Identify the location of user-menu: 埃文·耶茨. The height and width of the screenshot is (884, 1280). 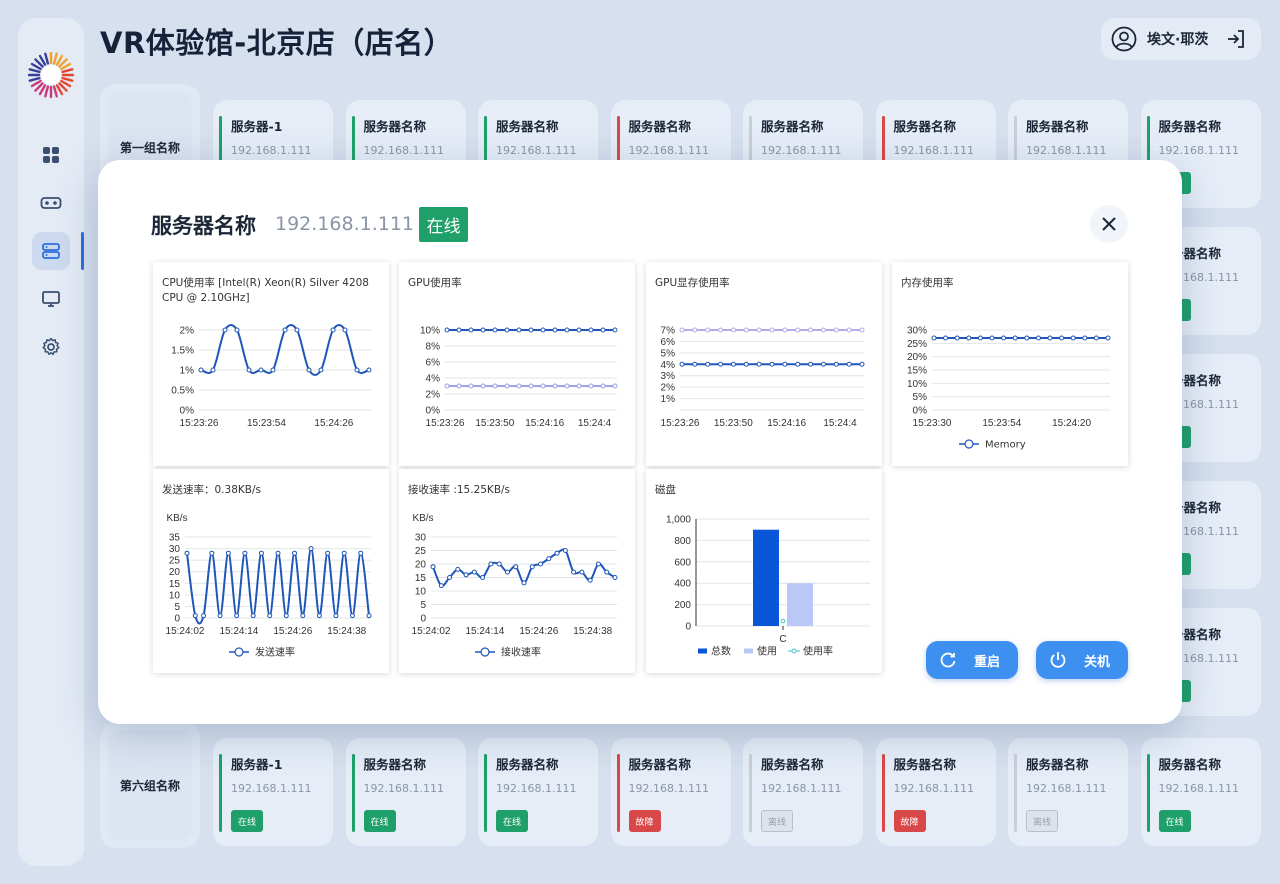
(1181, 39).